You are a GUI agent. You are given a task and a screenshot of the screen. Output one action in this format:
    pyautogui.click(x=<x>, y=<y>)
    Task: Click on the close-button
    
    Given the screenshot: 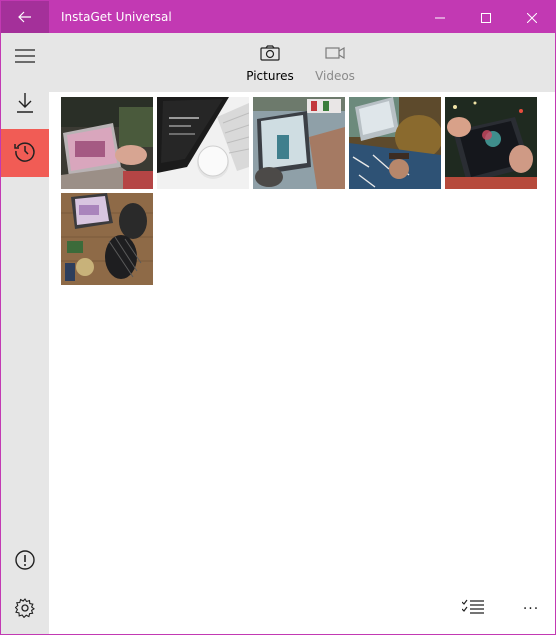 What is the action you would take?
    pyautogui.click(x=532, y=17)
    